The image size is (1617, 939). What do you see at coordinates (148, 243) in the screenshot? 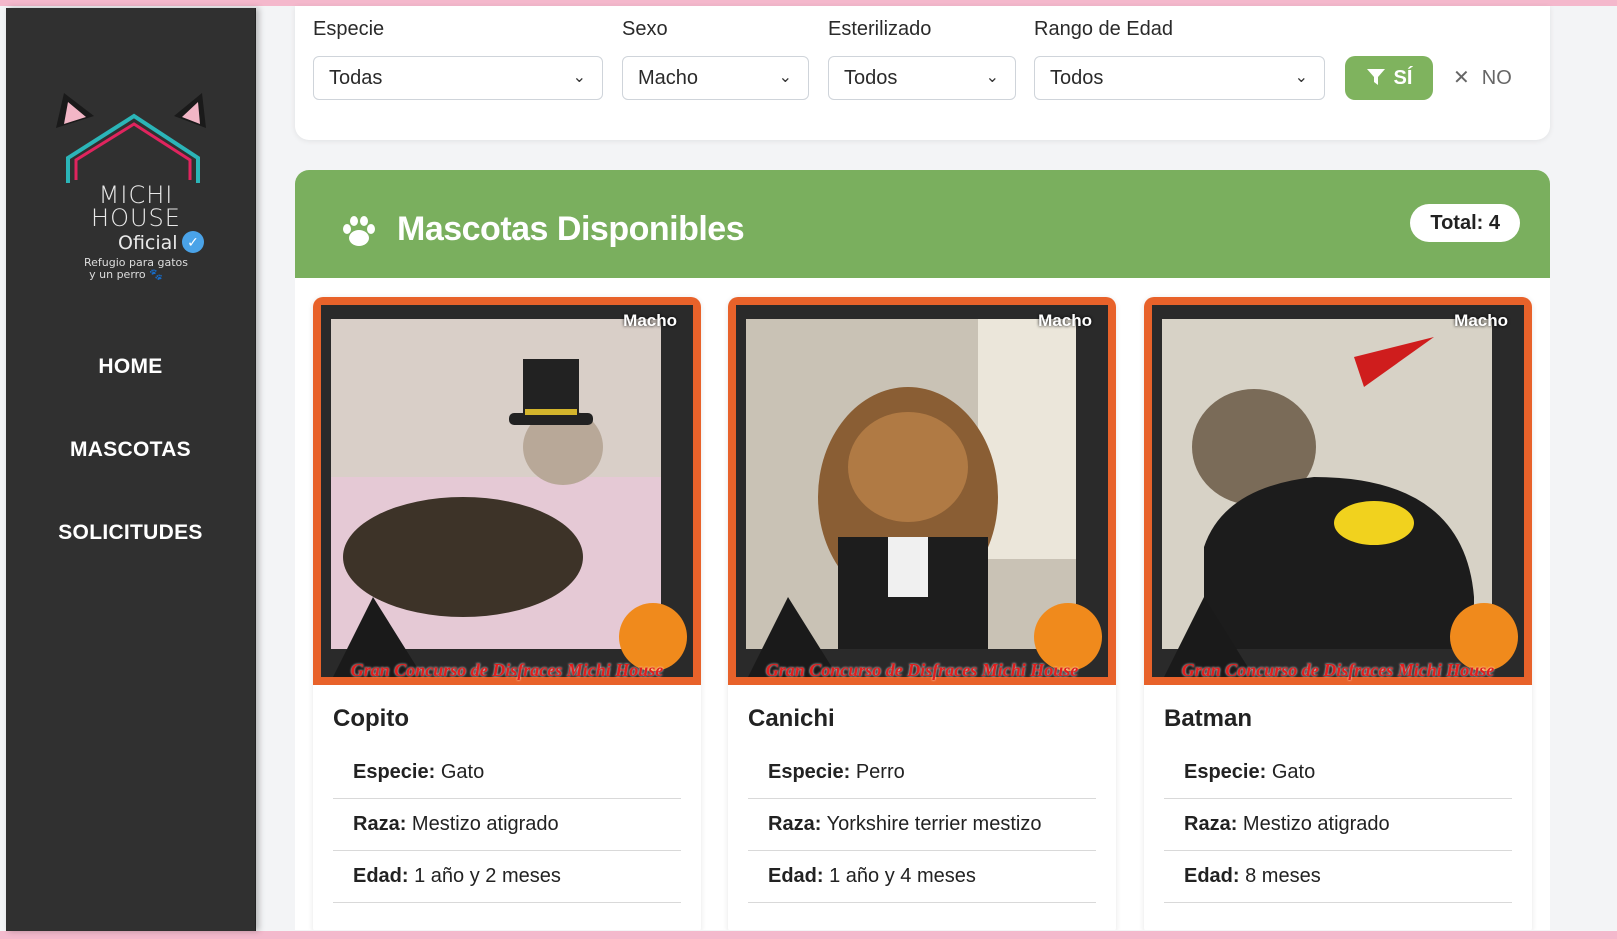
I see `logo-text-oficial: Oficial` at bounding box center [148, 243].